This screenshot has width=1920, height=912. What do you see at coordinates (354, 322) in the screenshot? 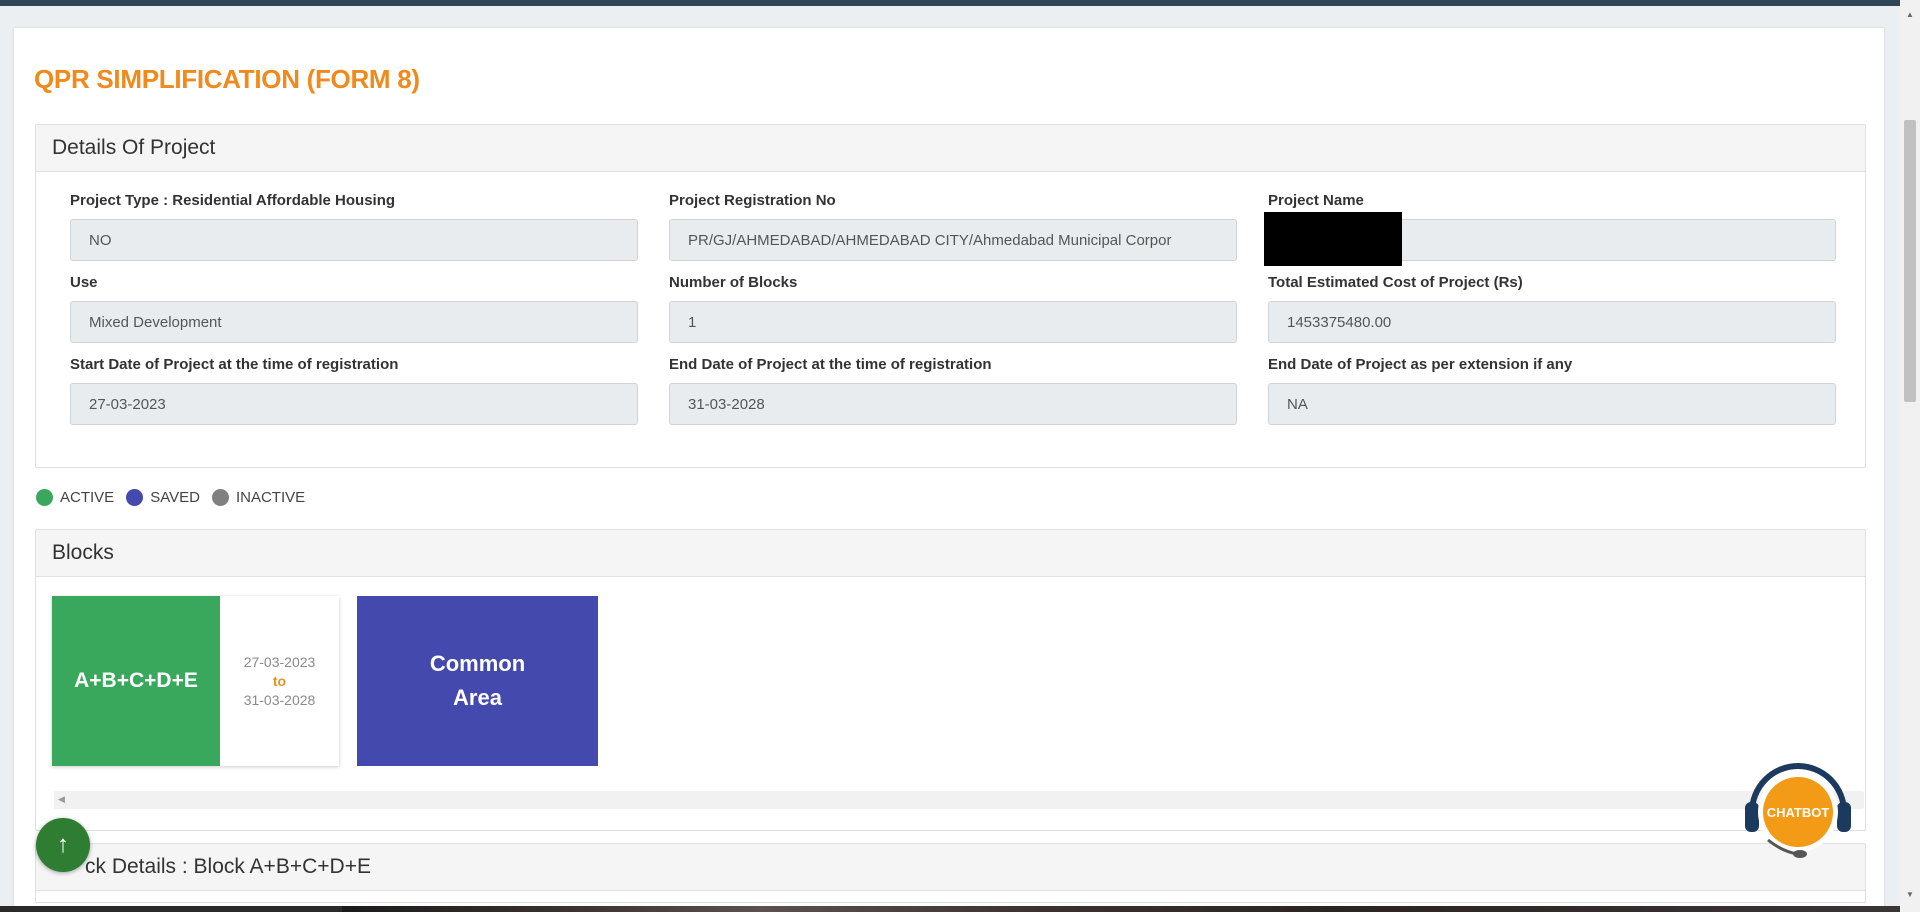
I see `use-value: Mixed Development` at bounding box center [354, 322].